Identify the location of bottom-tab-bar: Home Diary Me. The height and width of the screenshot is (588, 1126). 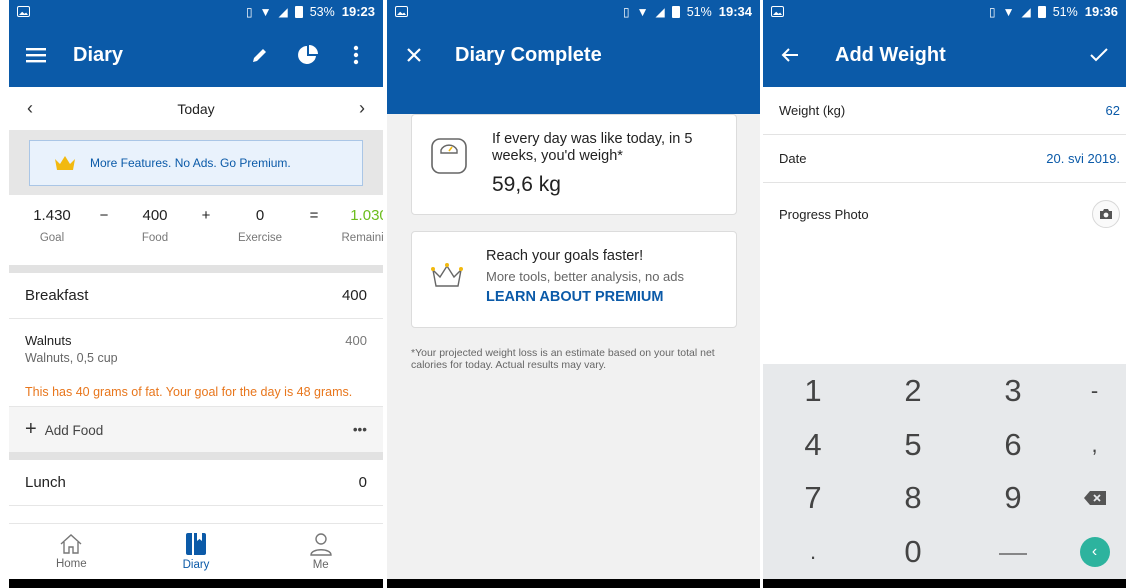
(196, 551).